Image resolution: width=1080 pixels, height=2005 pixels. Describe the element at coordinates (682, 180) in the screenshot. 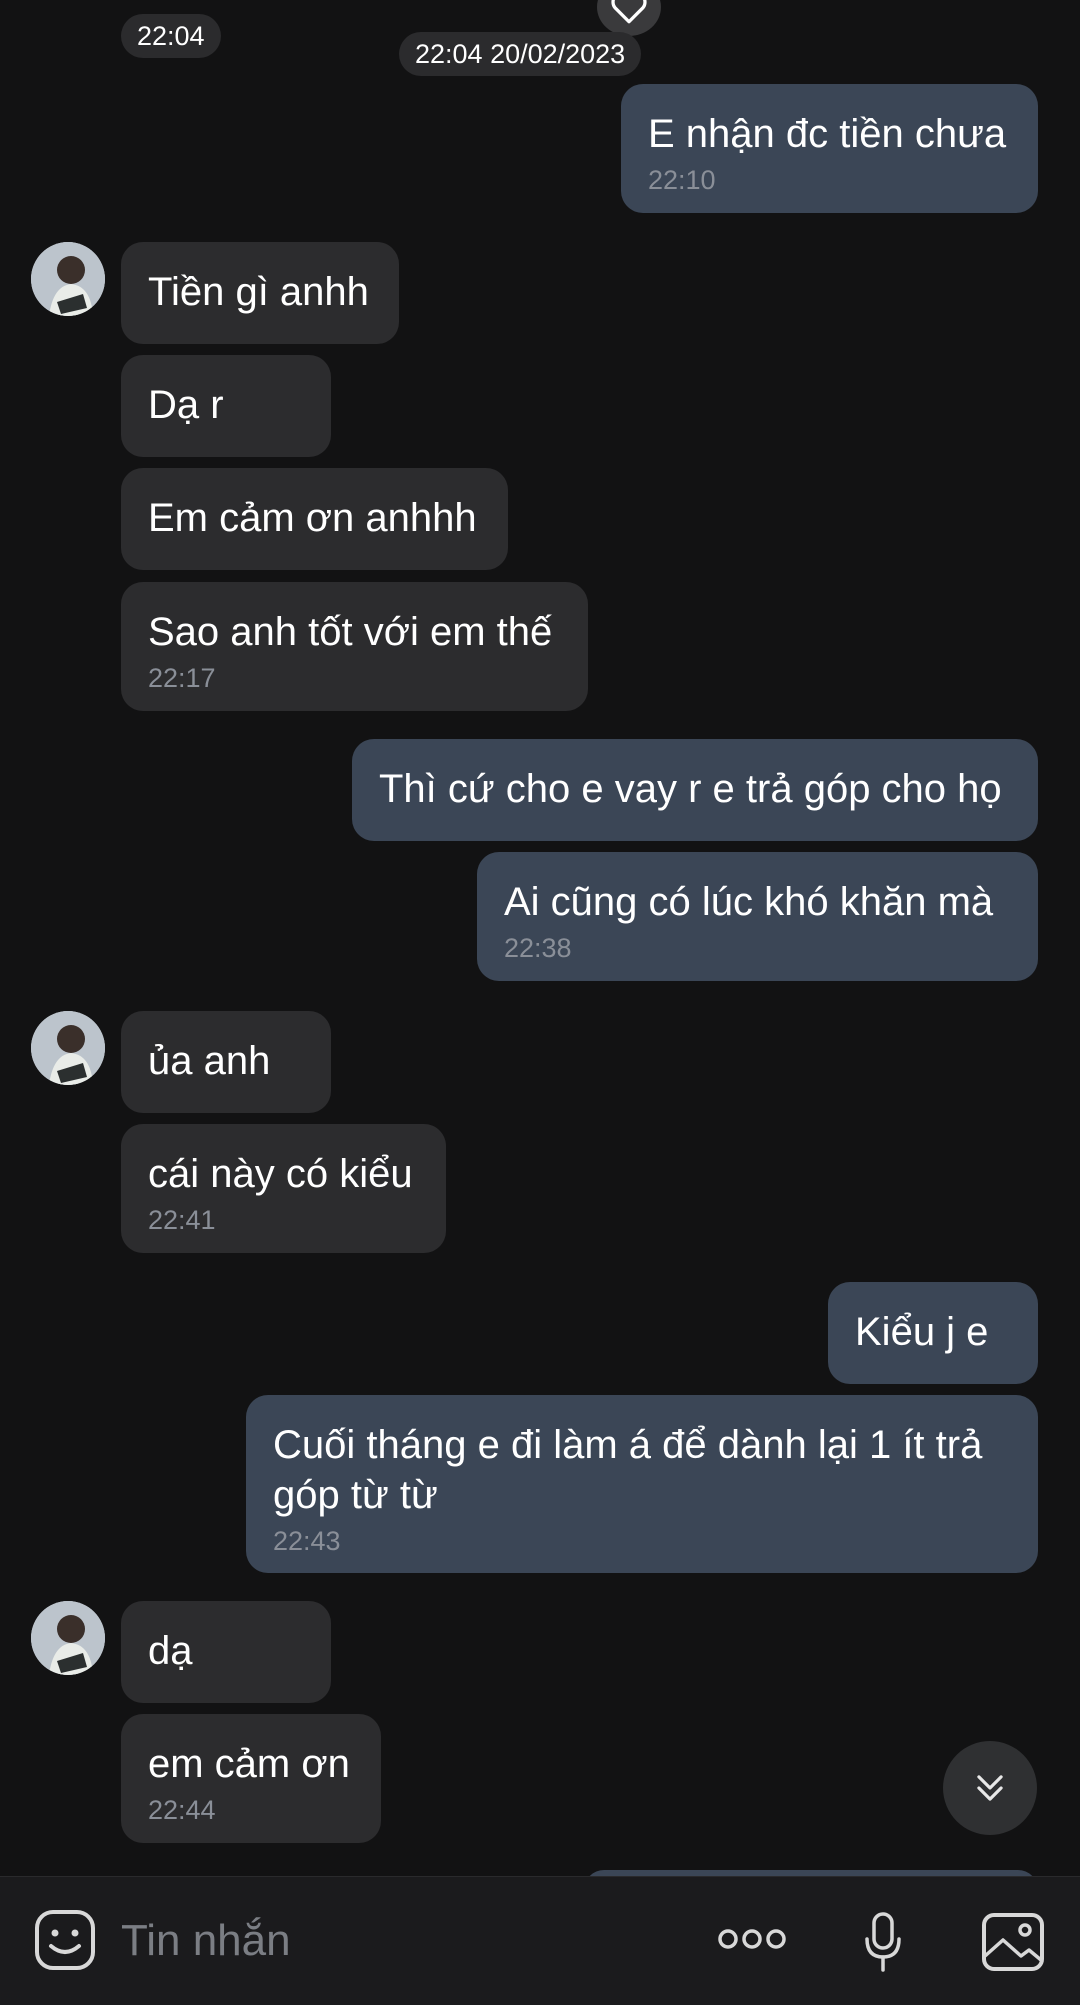

I see `message-time: 22:10` at that location.